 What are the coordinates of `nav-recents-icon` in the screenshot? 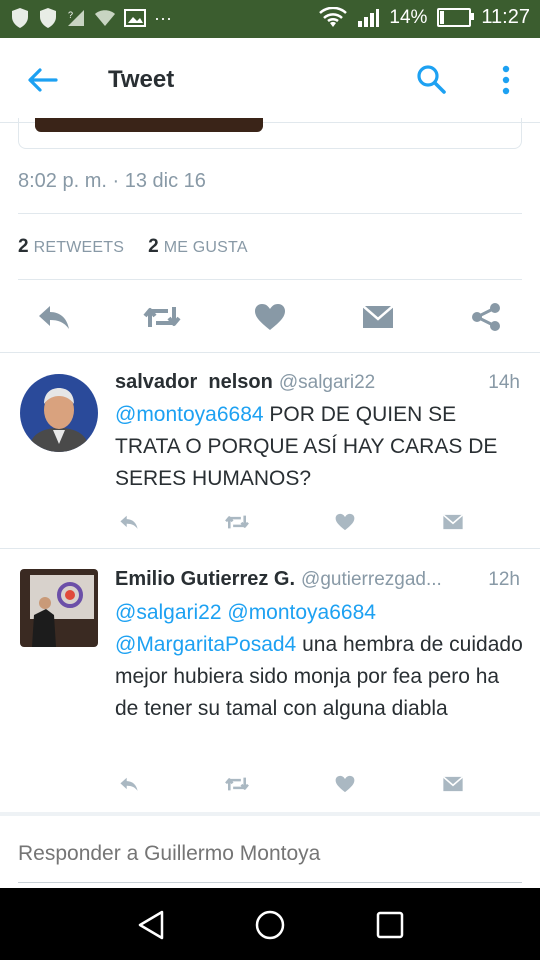 It's located at (390, 925).